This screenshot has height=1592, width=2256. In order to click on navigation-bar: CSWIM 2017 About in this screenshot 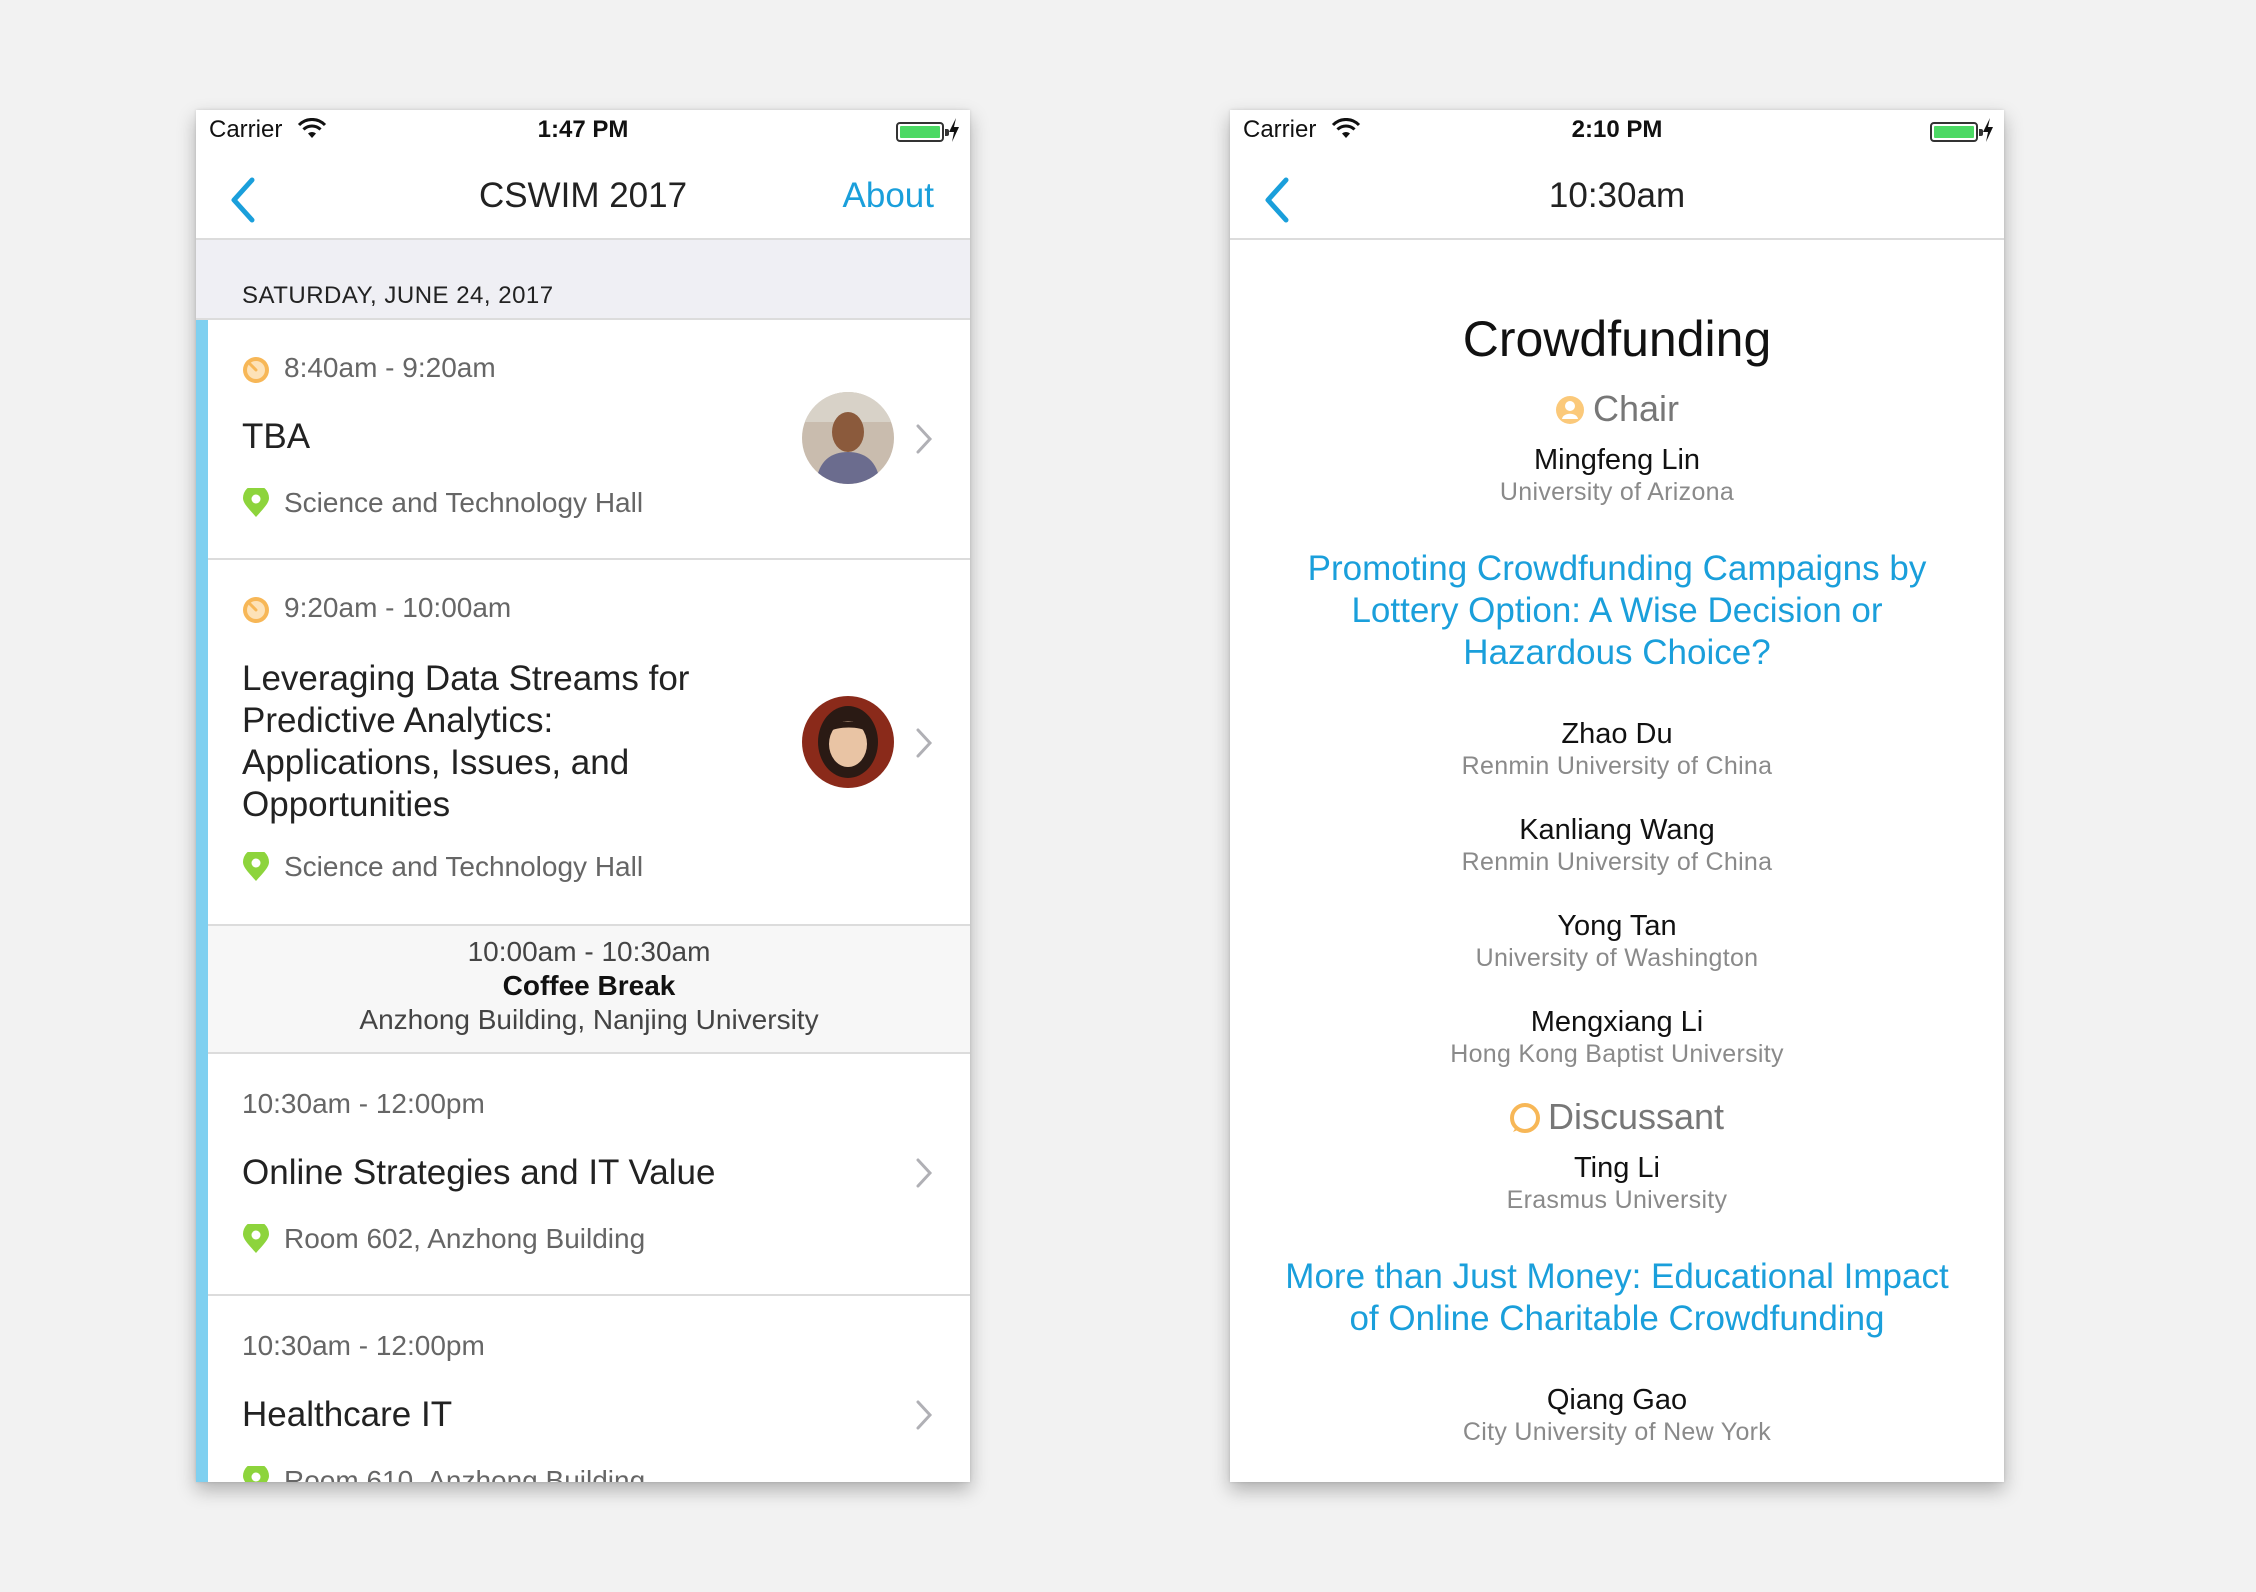, I will do `click(583, 196)`.